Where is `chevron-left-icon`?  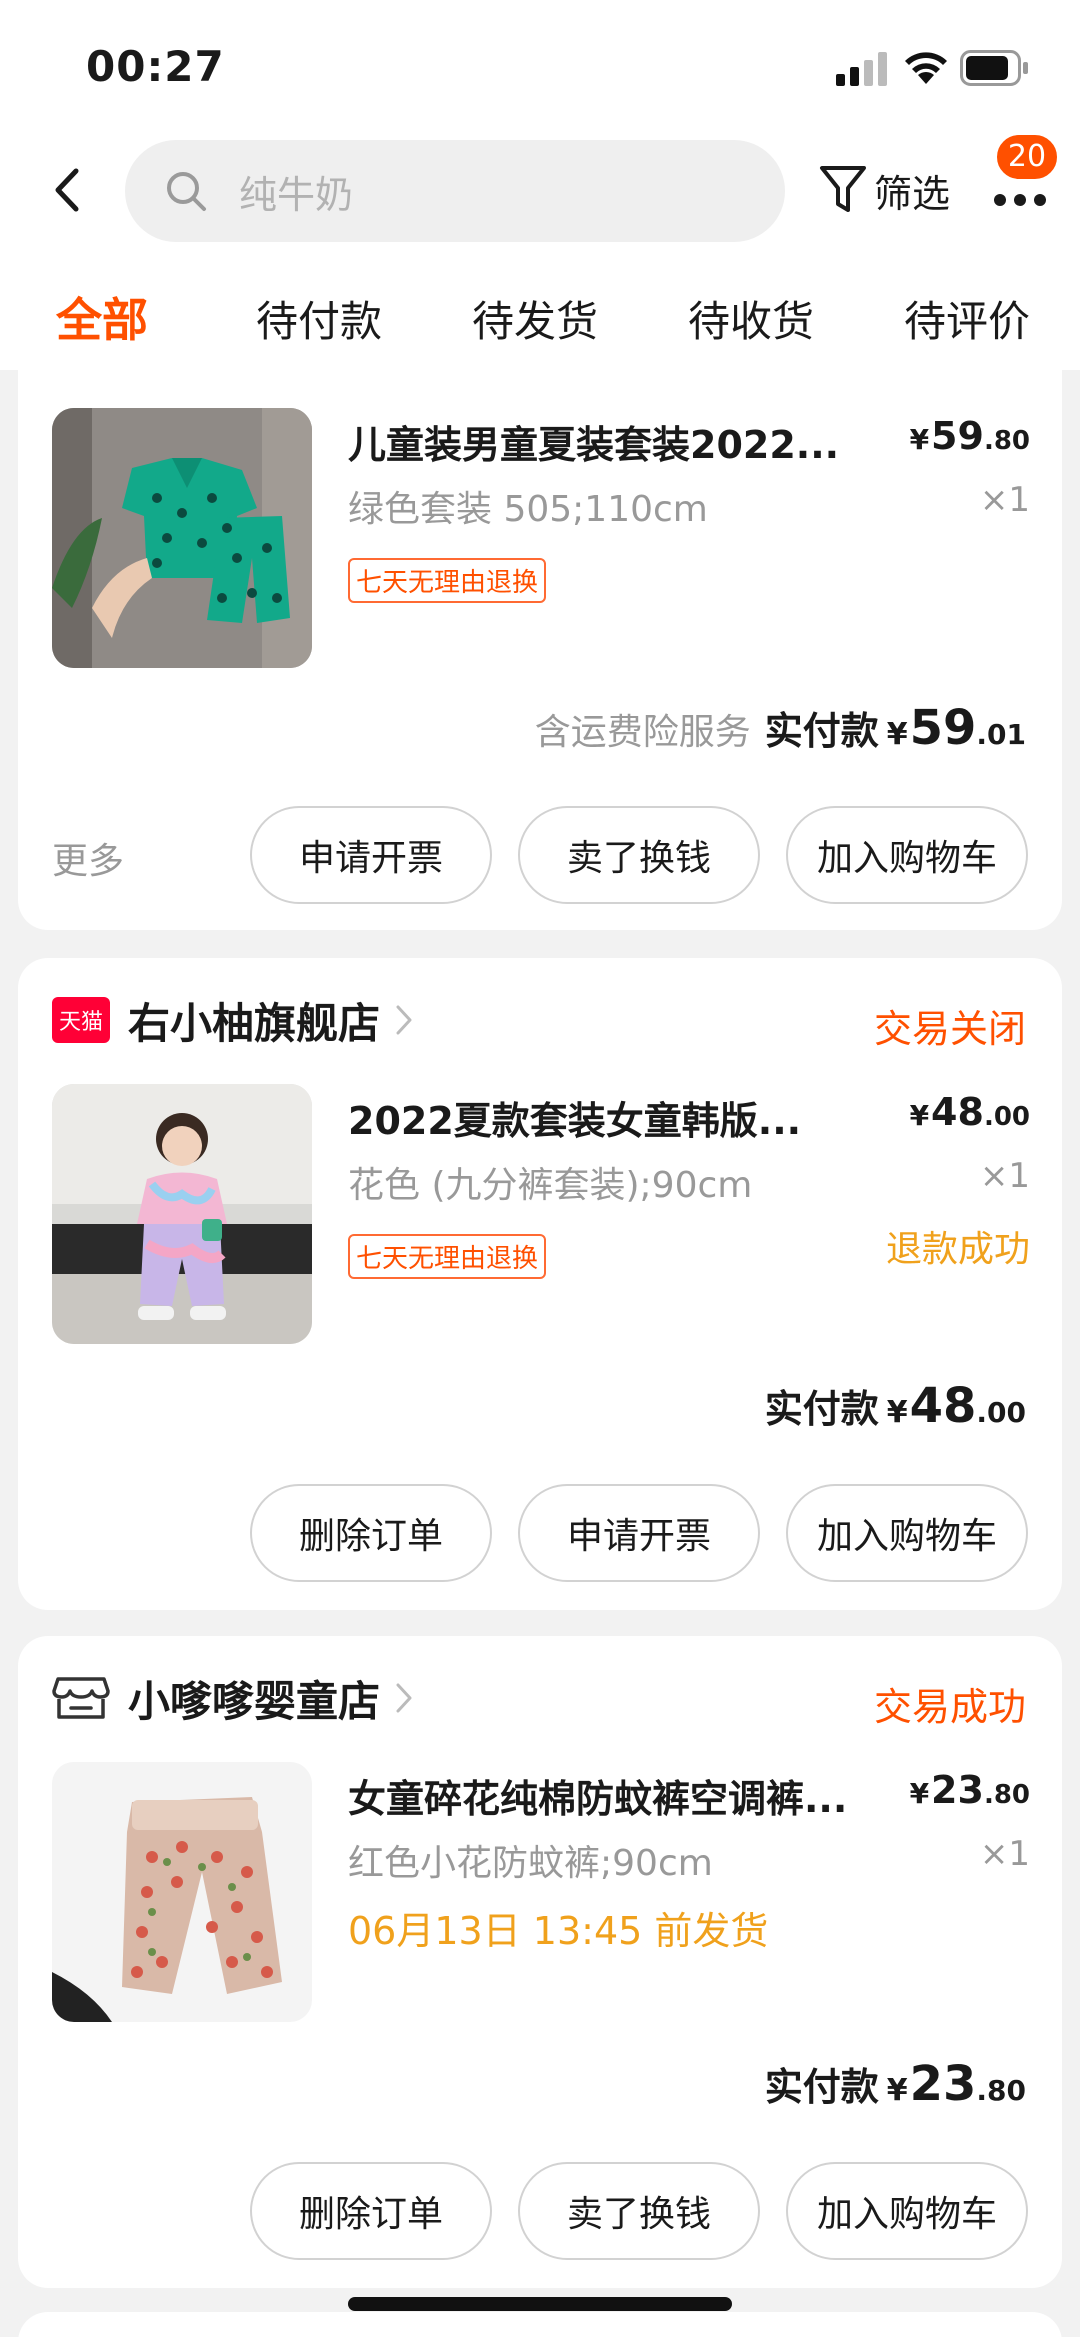 chevron-left-icon is located at coordinates (67, 190).